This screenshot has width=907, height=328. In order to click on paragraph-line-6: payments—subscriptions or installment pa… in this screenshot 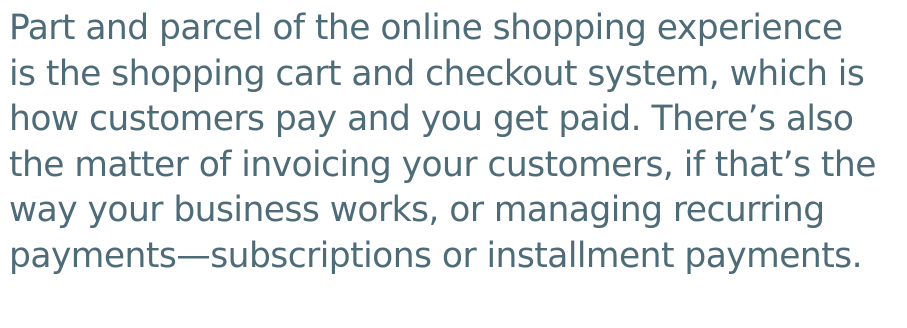, I will do `click(436, 255)`.